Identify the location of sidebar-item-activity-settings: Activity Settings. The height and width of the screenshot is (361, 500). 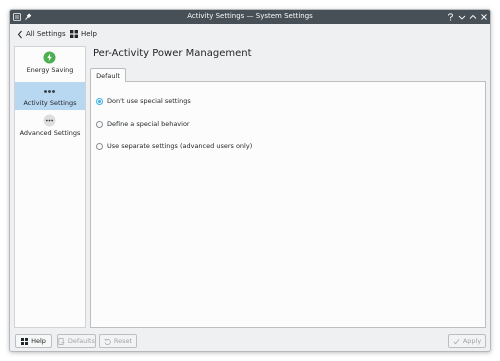
(50, 96).